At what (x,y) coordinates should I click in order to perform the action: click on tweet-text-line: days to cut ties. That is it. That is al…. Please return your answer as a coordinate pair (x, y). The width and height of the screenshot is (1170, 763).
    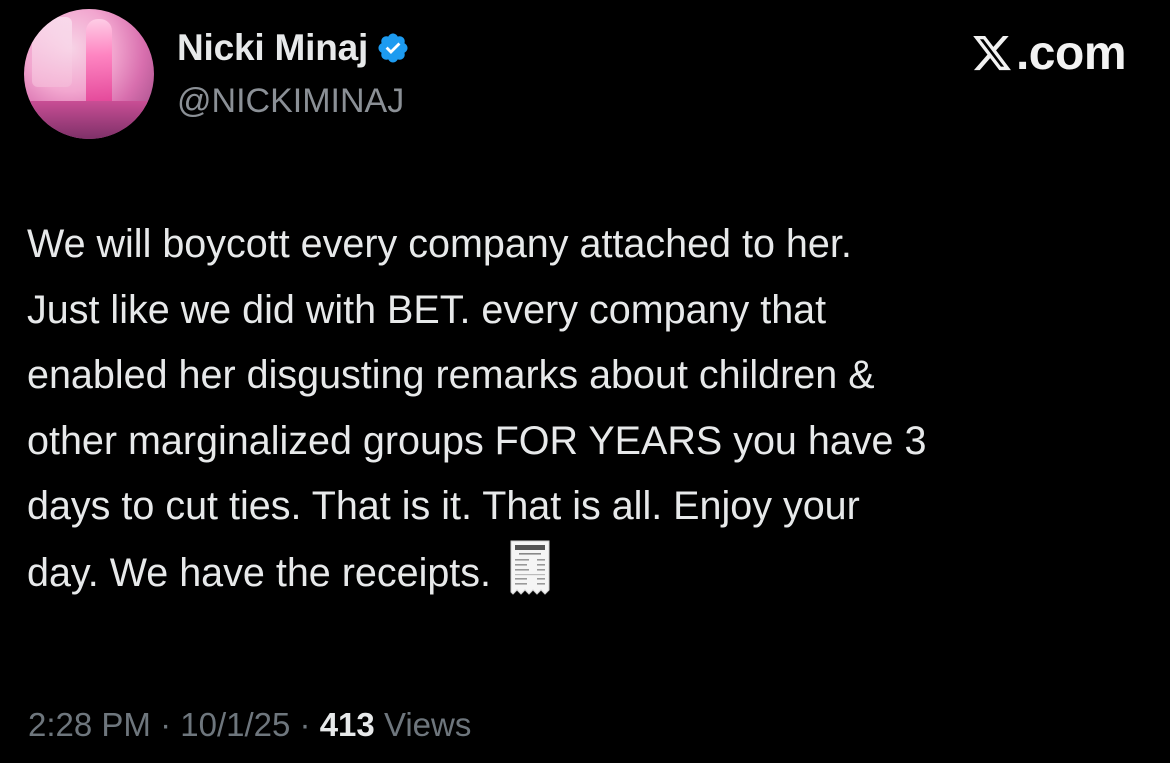
    Looking at the image, I should click on (443, 506).